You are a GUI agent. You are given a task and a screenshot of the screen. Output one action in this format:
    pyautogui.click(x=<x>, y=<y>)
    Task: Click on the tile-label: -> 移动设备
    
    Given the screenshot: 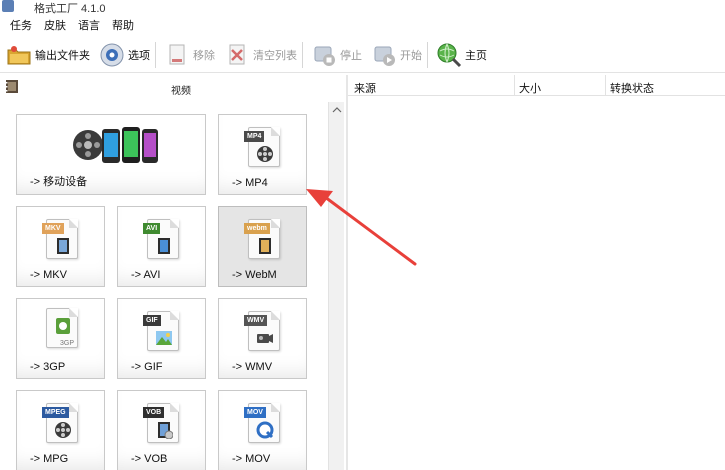 What is the action you would take?
    pyautogui.click(x=59, y=182)
    